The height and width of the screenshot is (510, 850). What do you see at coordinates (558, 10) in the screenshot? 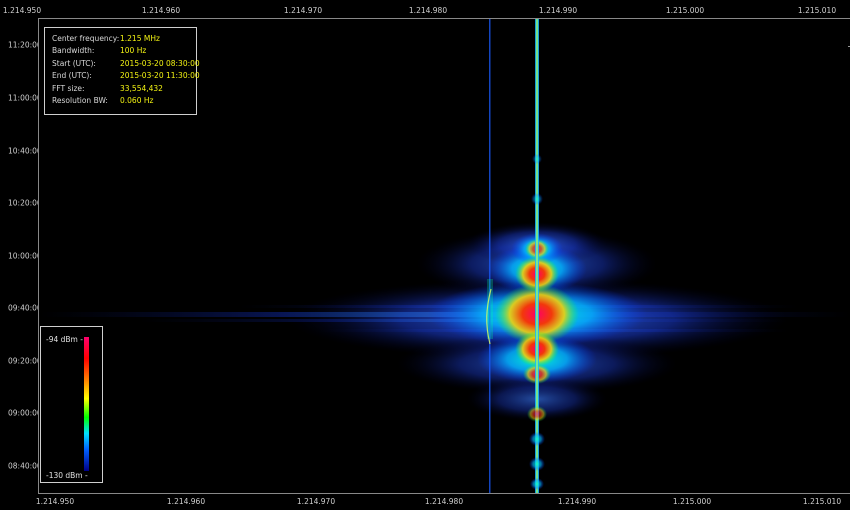
I see `x-tick-top-5: 1.214.990` at bounding box center [558, 10].